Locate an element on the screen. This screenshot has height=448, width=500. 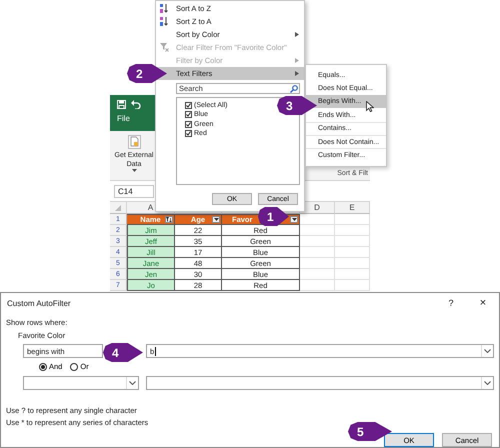
undo-icon is located at coordinates (136, 104).